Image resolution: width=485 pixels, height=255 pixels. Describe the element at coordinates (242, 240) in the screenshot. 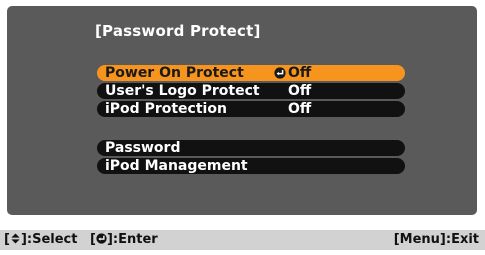

I see `key-guide-bar: []:Select []:Enter [Menu]:Exit` at that location.